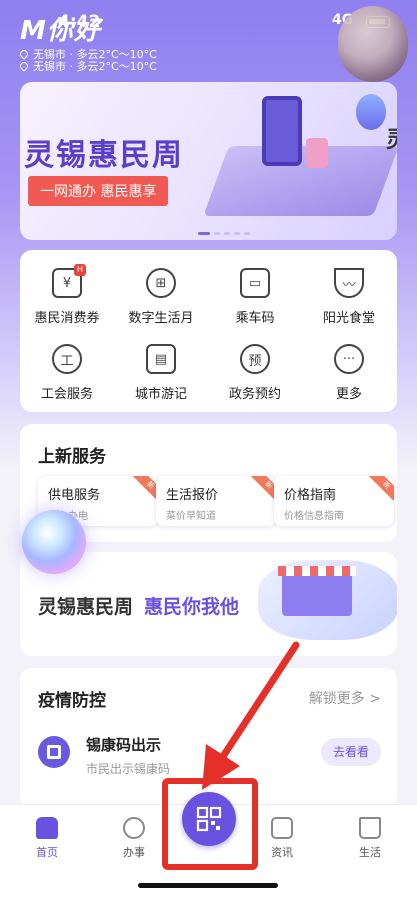  I want to click on book-icon: ▤, so click(161, 359).